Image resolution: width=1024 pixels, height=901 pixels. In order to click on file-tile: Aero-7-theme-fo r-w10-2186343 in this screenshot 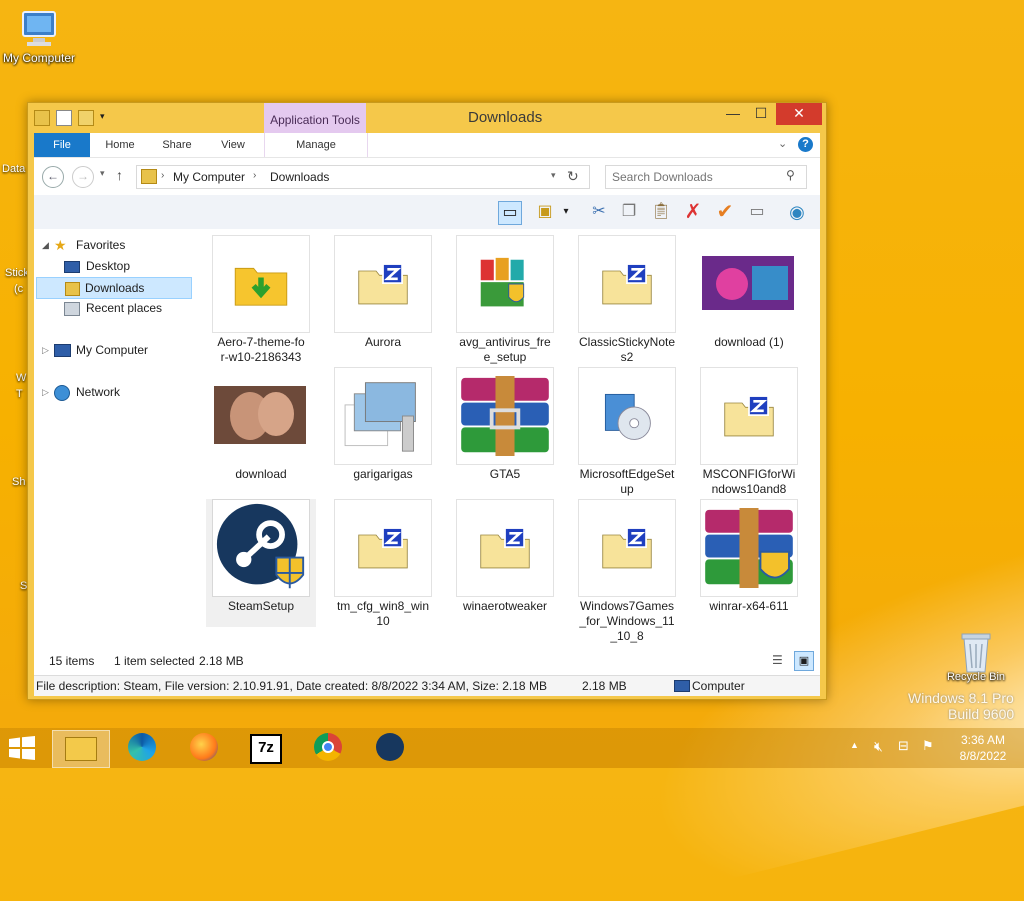, I will do `click(261, 299)`.